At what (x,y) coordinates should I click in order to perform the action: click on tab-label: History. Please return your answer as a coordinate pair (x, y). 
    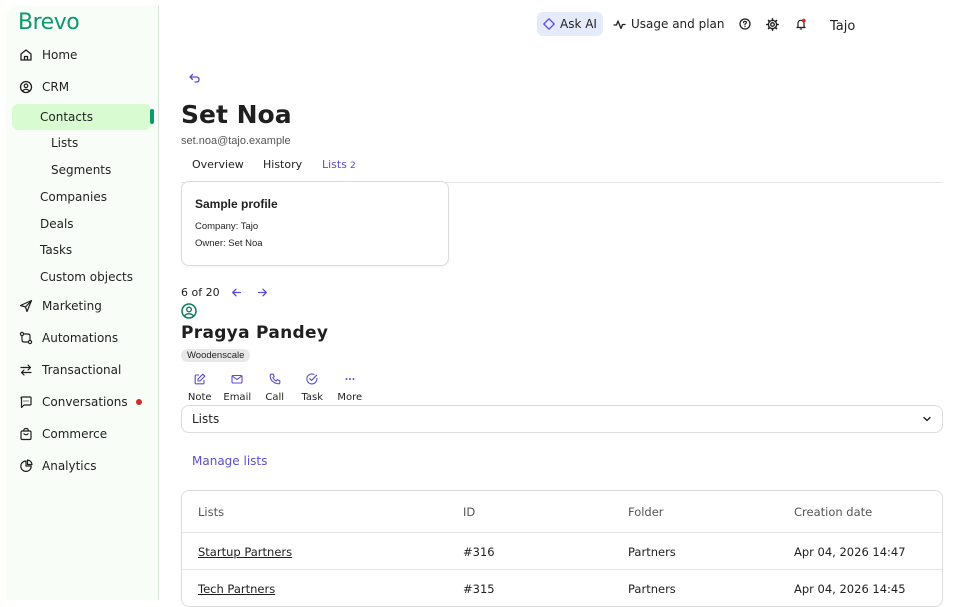
    Looking at the image, I should click on (283, 164).